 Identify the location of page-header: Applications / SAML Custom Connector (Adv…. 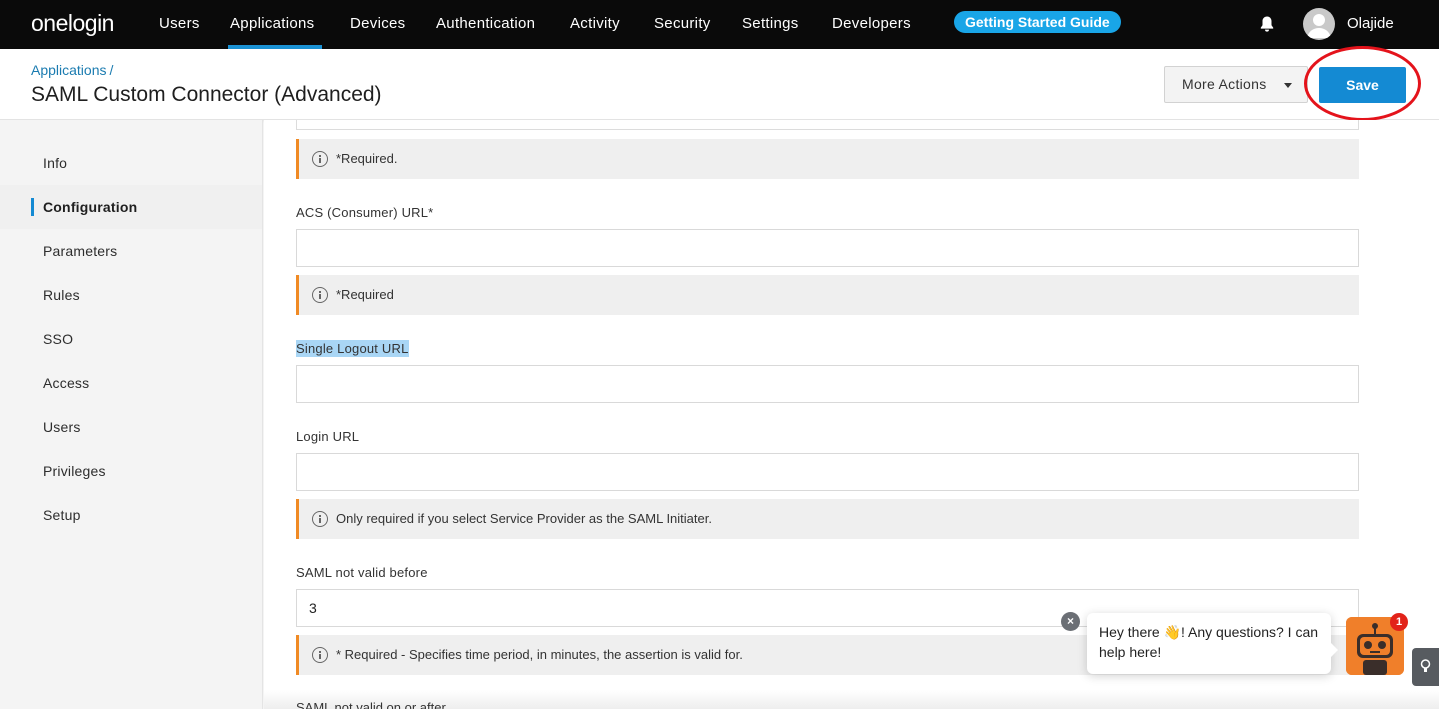
(719, 84).